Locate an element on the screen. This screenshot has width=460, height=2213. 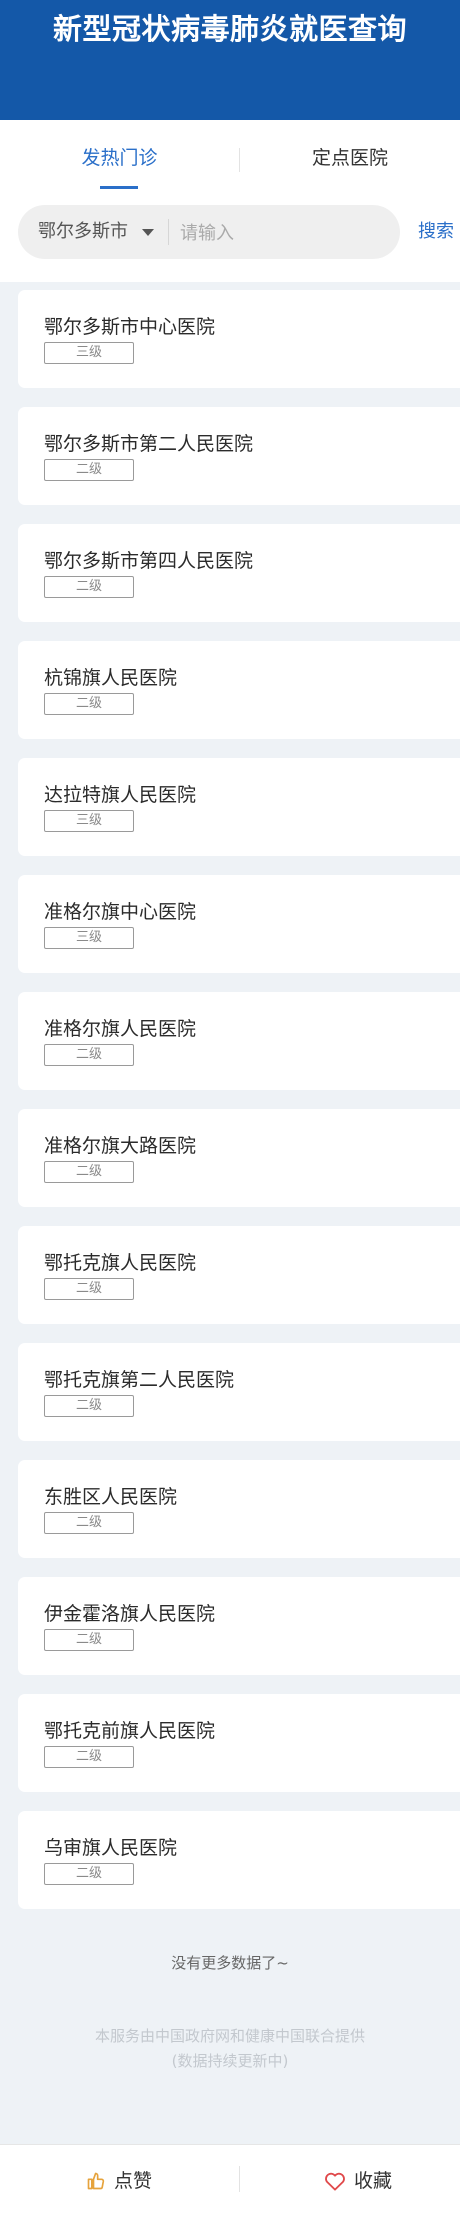
city-select: 鄂尔多斯市 is located at coordinates (83, 232).